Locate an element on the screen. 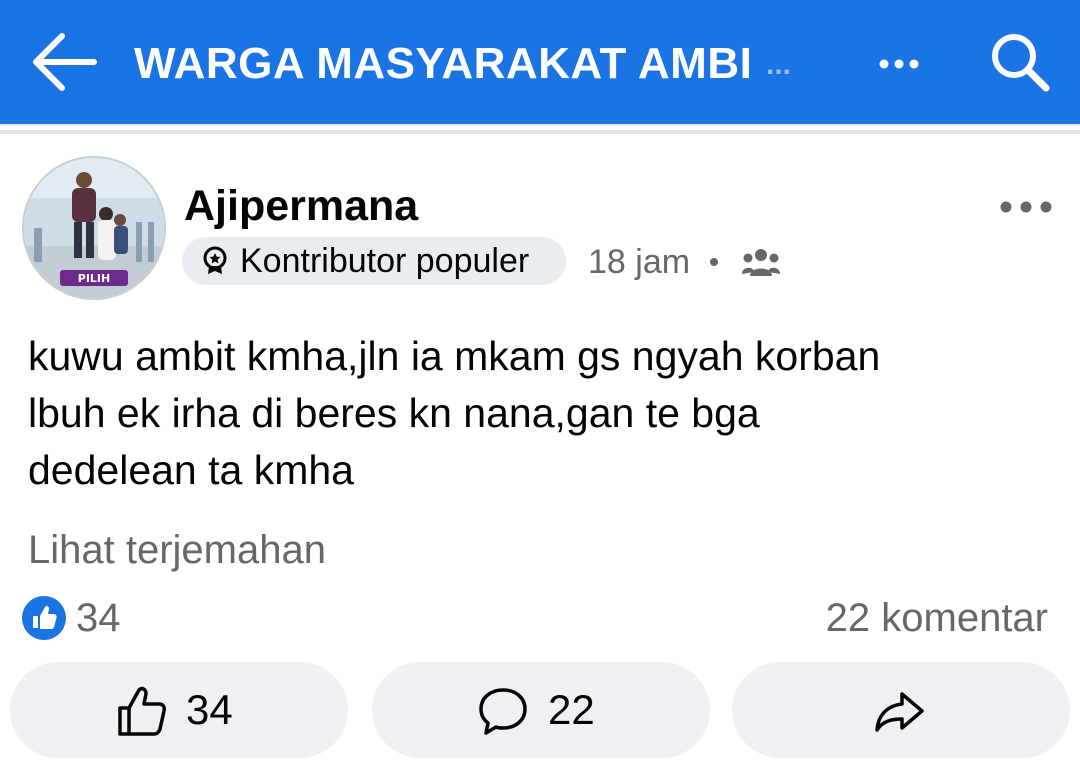 Image resolution: width=1080 pixels, height=778 pixels. author-avatar: PILIH is located at coordinates (94, 228).